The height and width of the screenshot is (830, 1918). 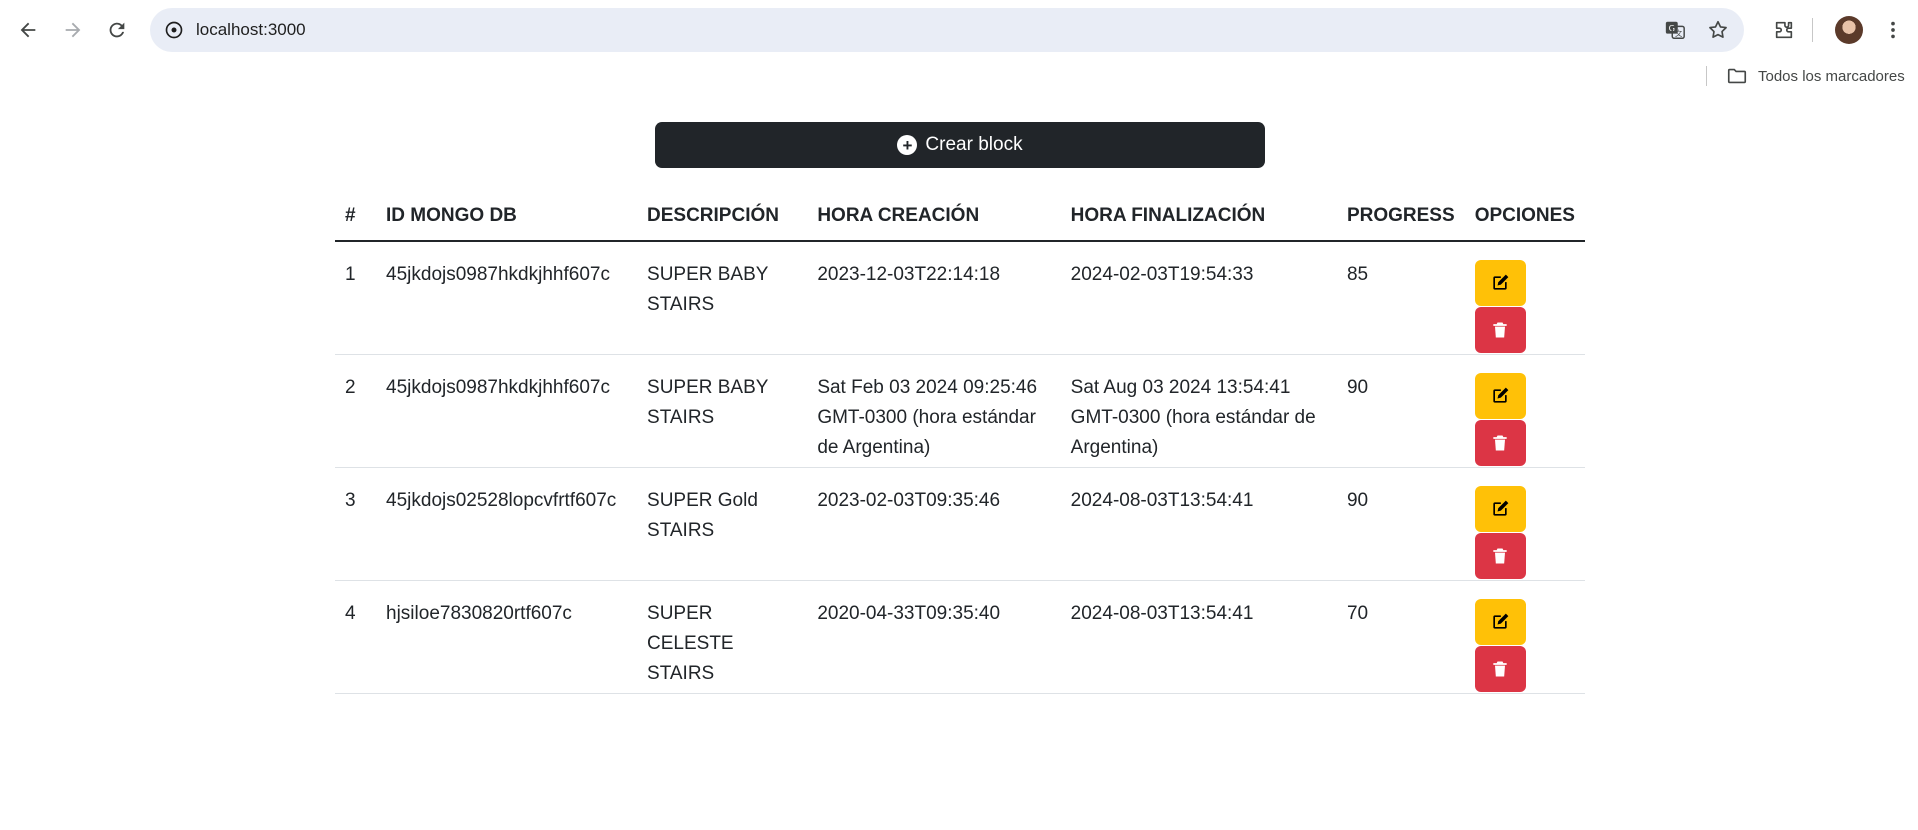 I want to click on browser-toolbar: localhost:3000 G文, so click(x=959, y=30).